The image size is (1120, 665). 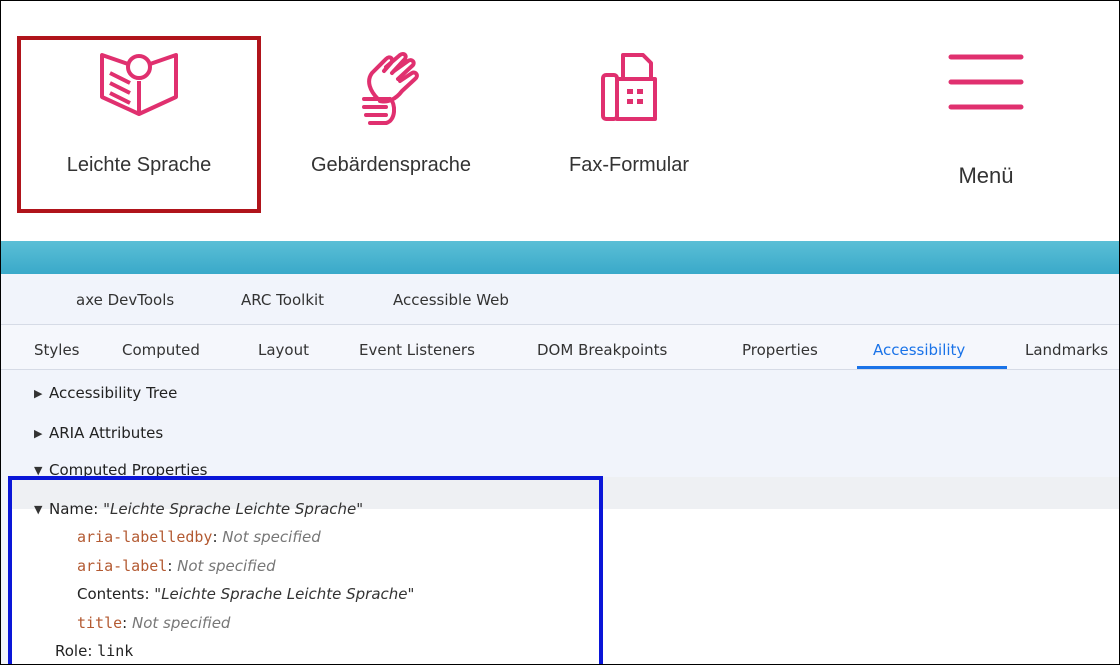 I want to click on nav-label: Fax-Formular, so click(x=628, y=165).